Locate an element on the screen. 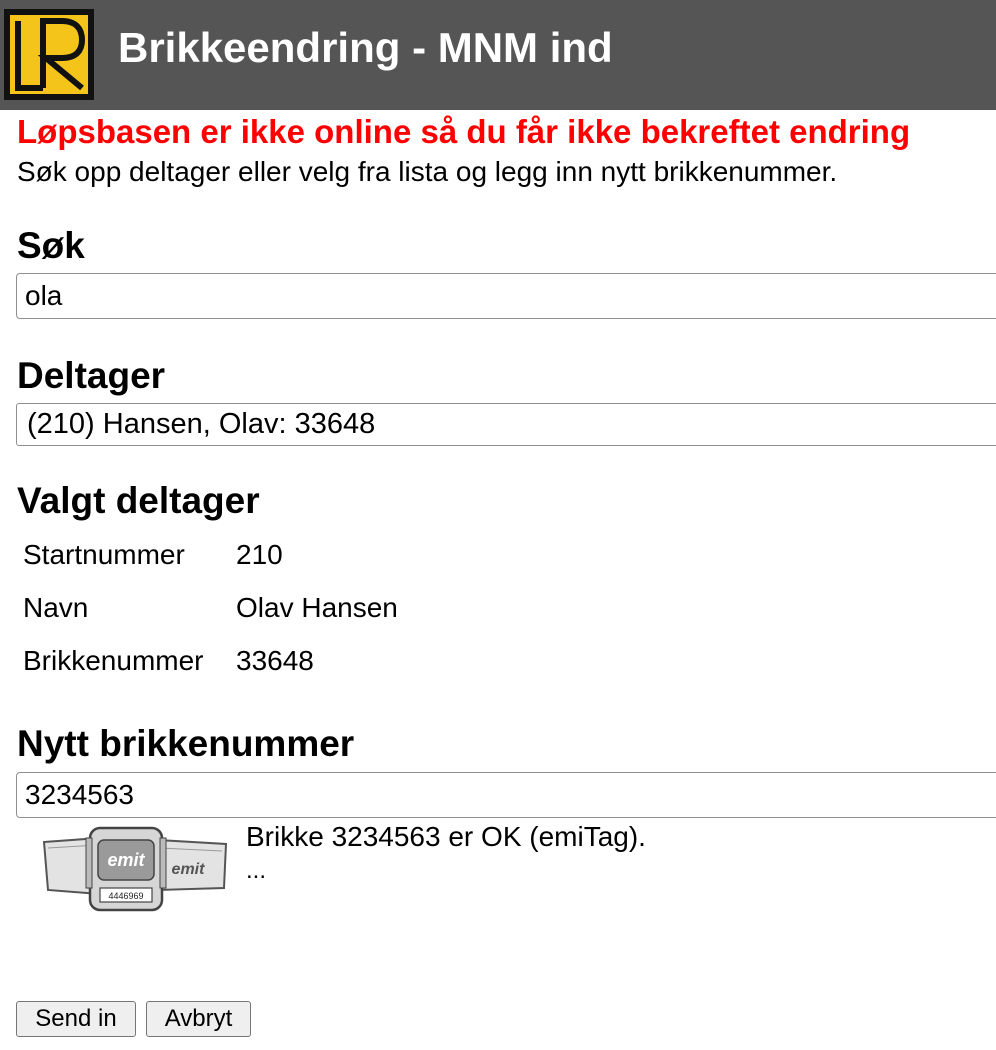  start-number-label: Startnummer is located at coordinates (104, 554).